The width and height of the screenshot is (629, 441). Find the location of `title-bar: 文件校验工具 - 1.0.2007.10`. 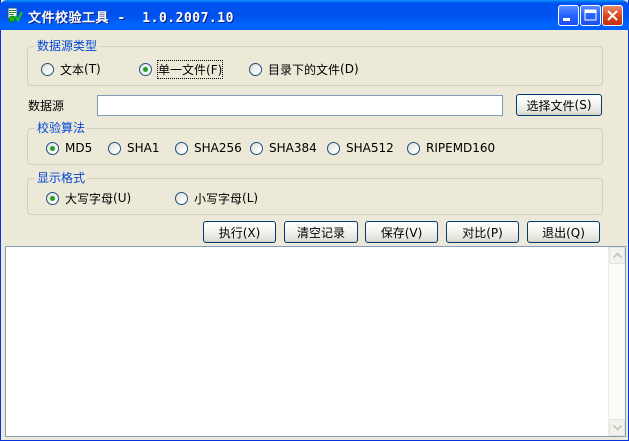

title-bar: 文件校验工具 - 1.0.2007.10 is located at coordinates (314, 15).